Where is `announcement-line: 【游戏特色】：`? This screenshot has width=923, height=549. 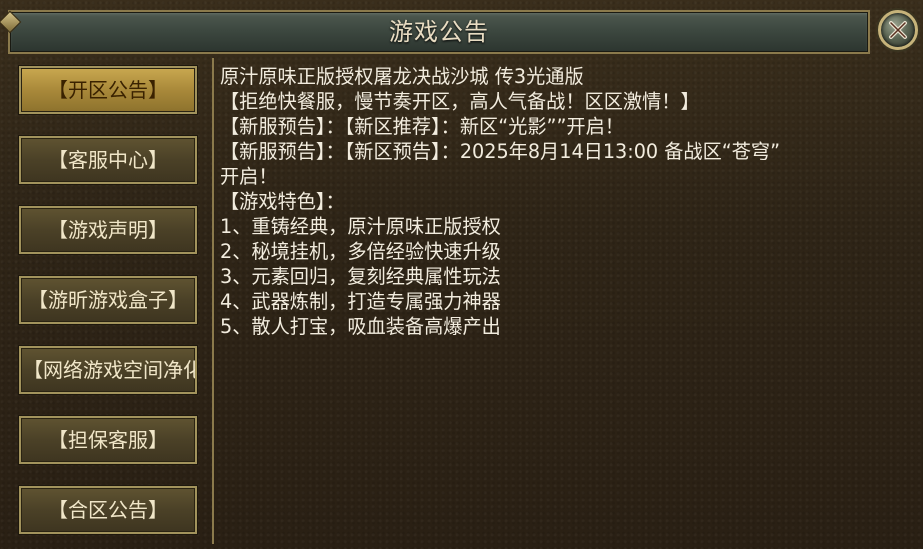
announcement-line: 【游戏特色】： is located at coordinates (282, 201).